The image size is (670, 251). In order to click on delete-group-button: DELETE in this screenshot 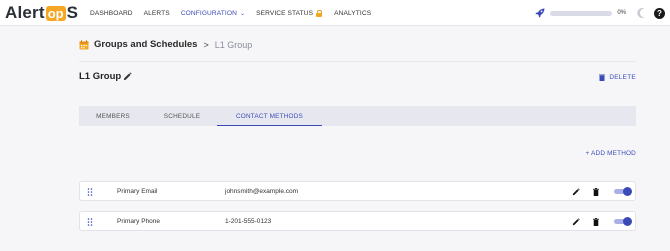, I will do `click(617, 77)`.